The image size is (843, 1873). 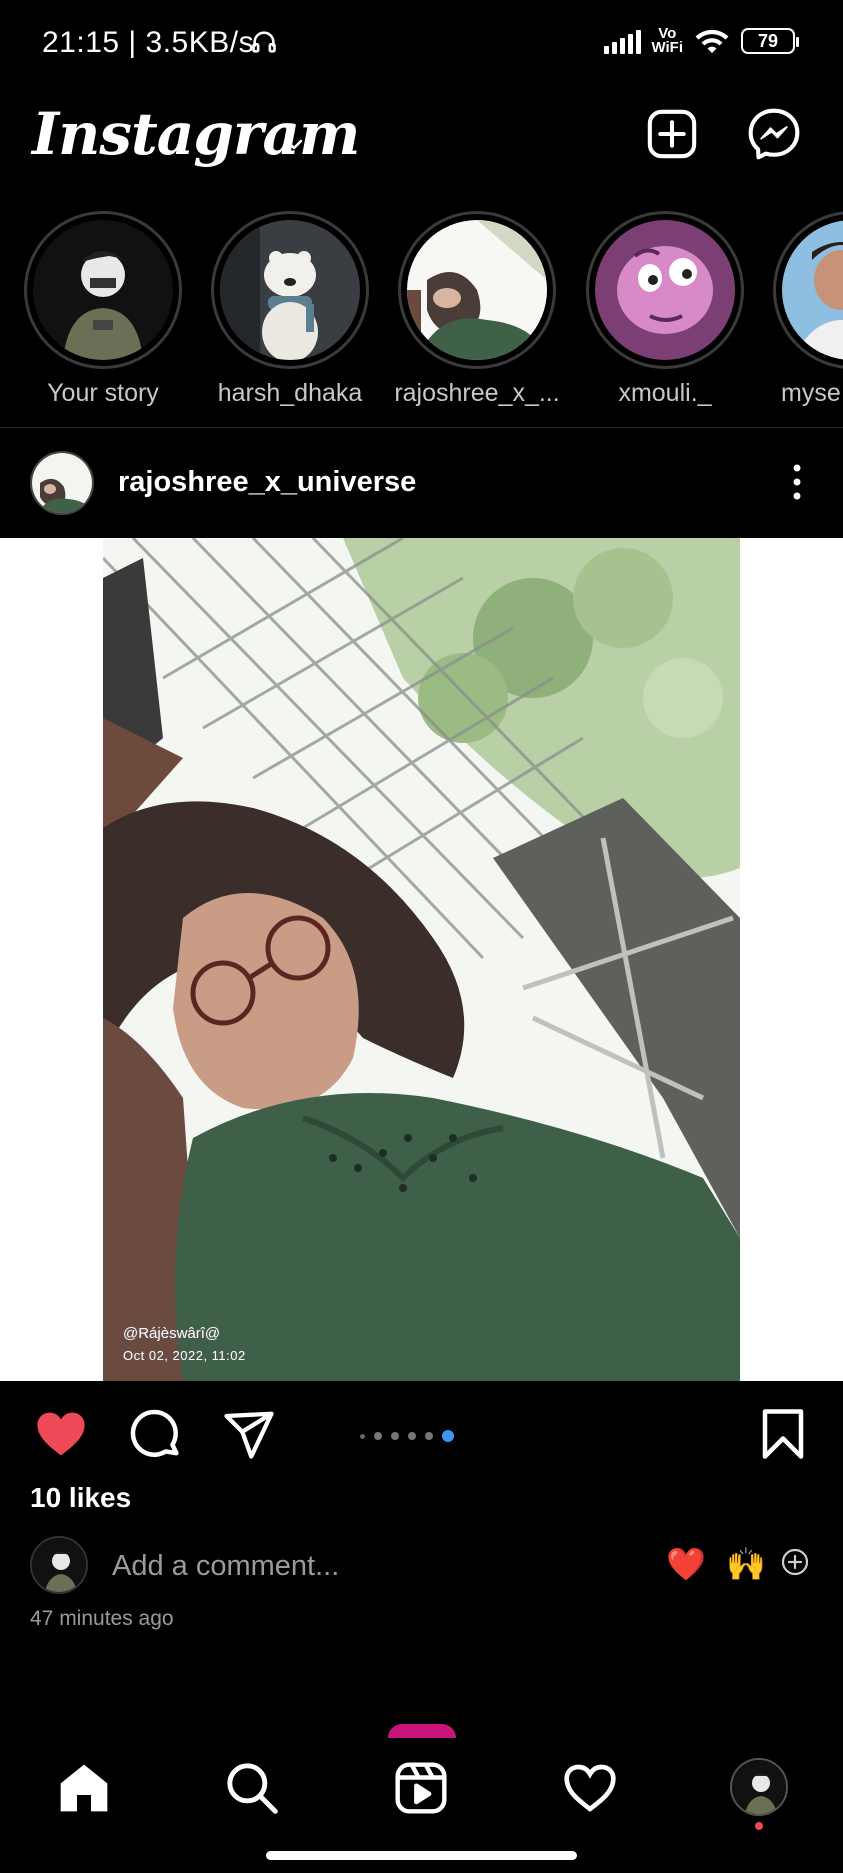 I want to click on story-item: xmouli._, so click(x=665, y=310).